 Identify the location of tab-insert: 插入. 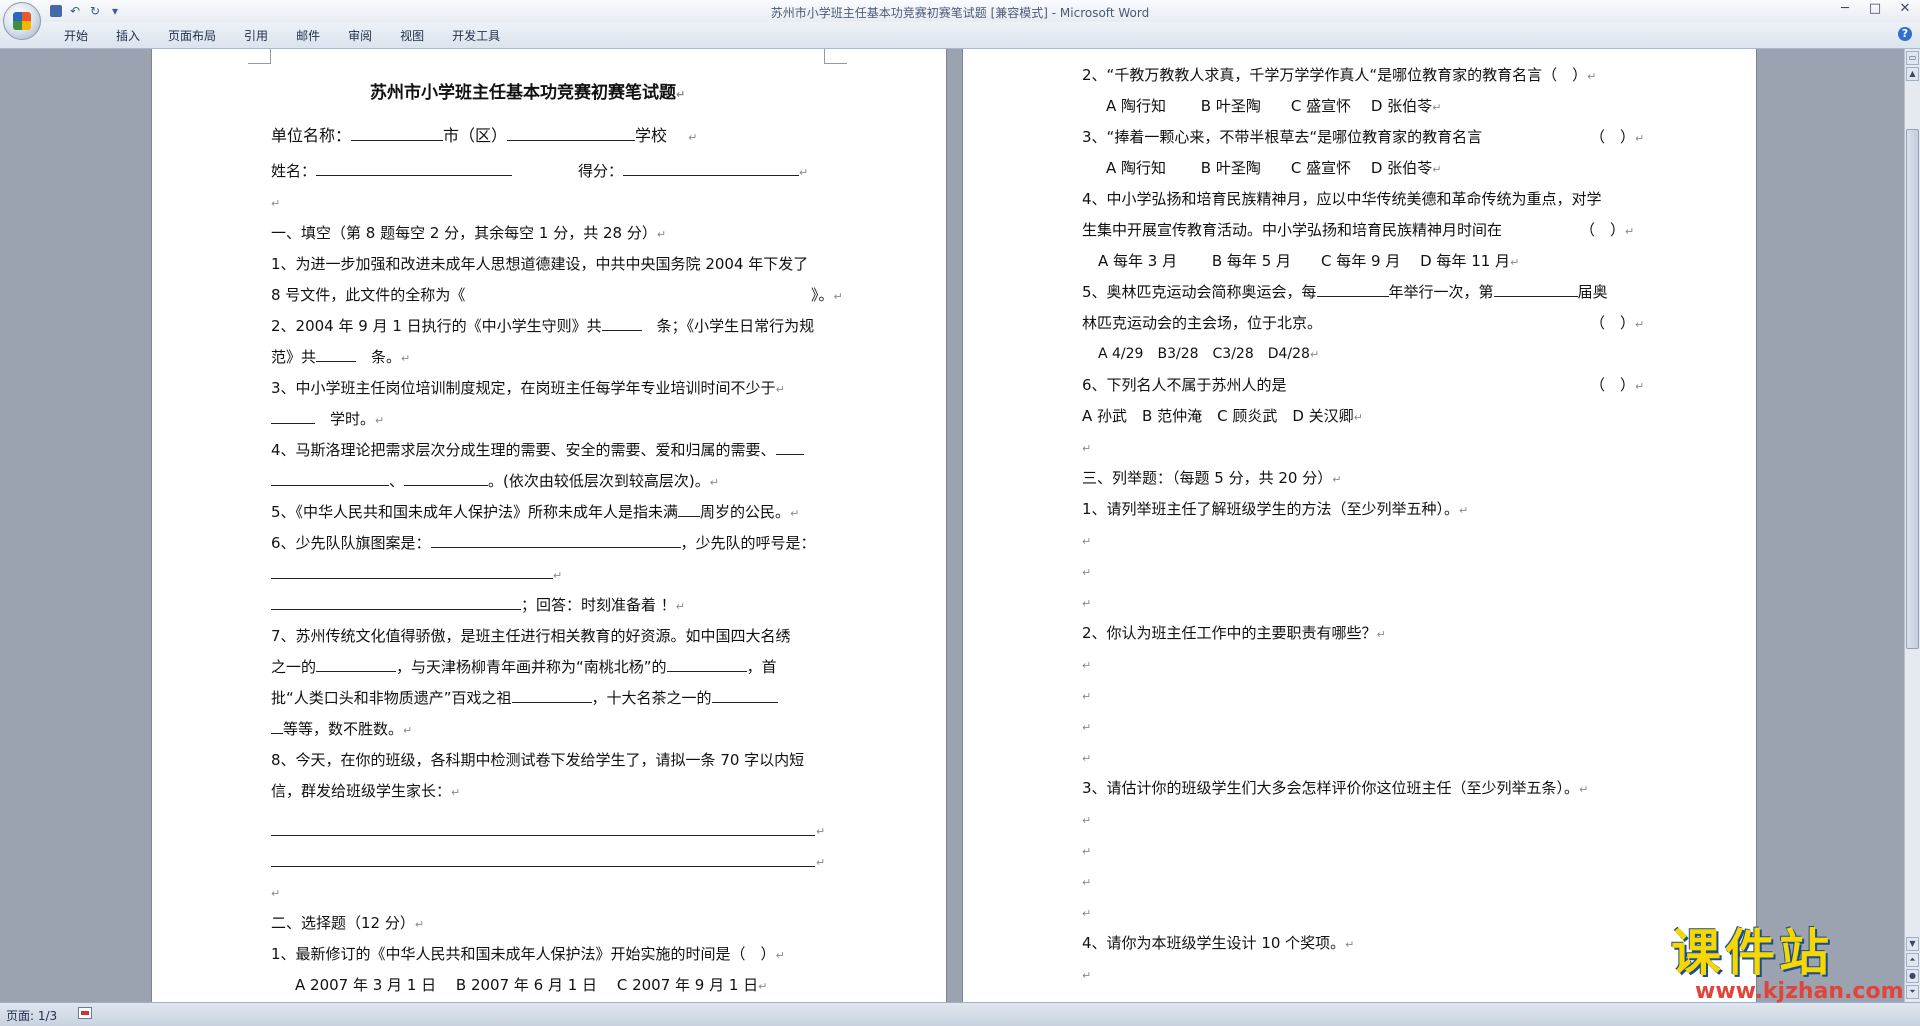
(128, 36).